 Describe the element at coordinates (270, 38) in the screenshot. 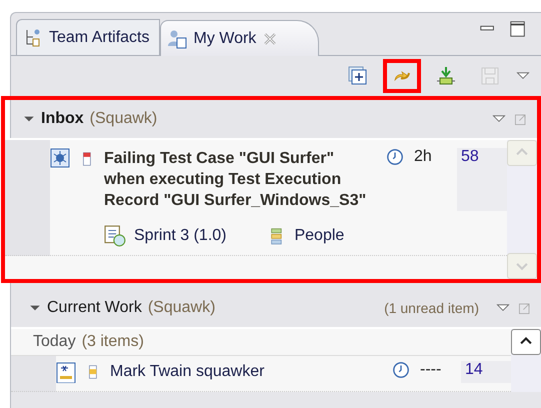

I see `close-icon` at that location.